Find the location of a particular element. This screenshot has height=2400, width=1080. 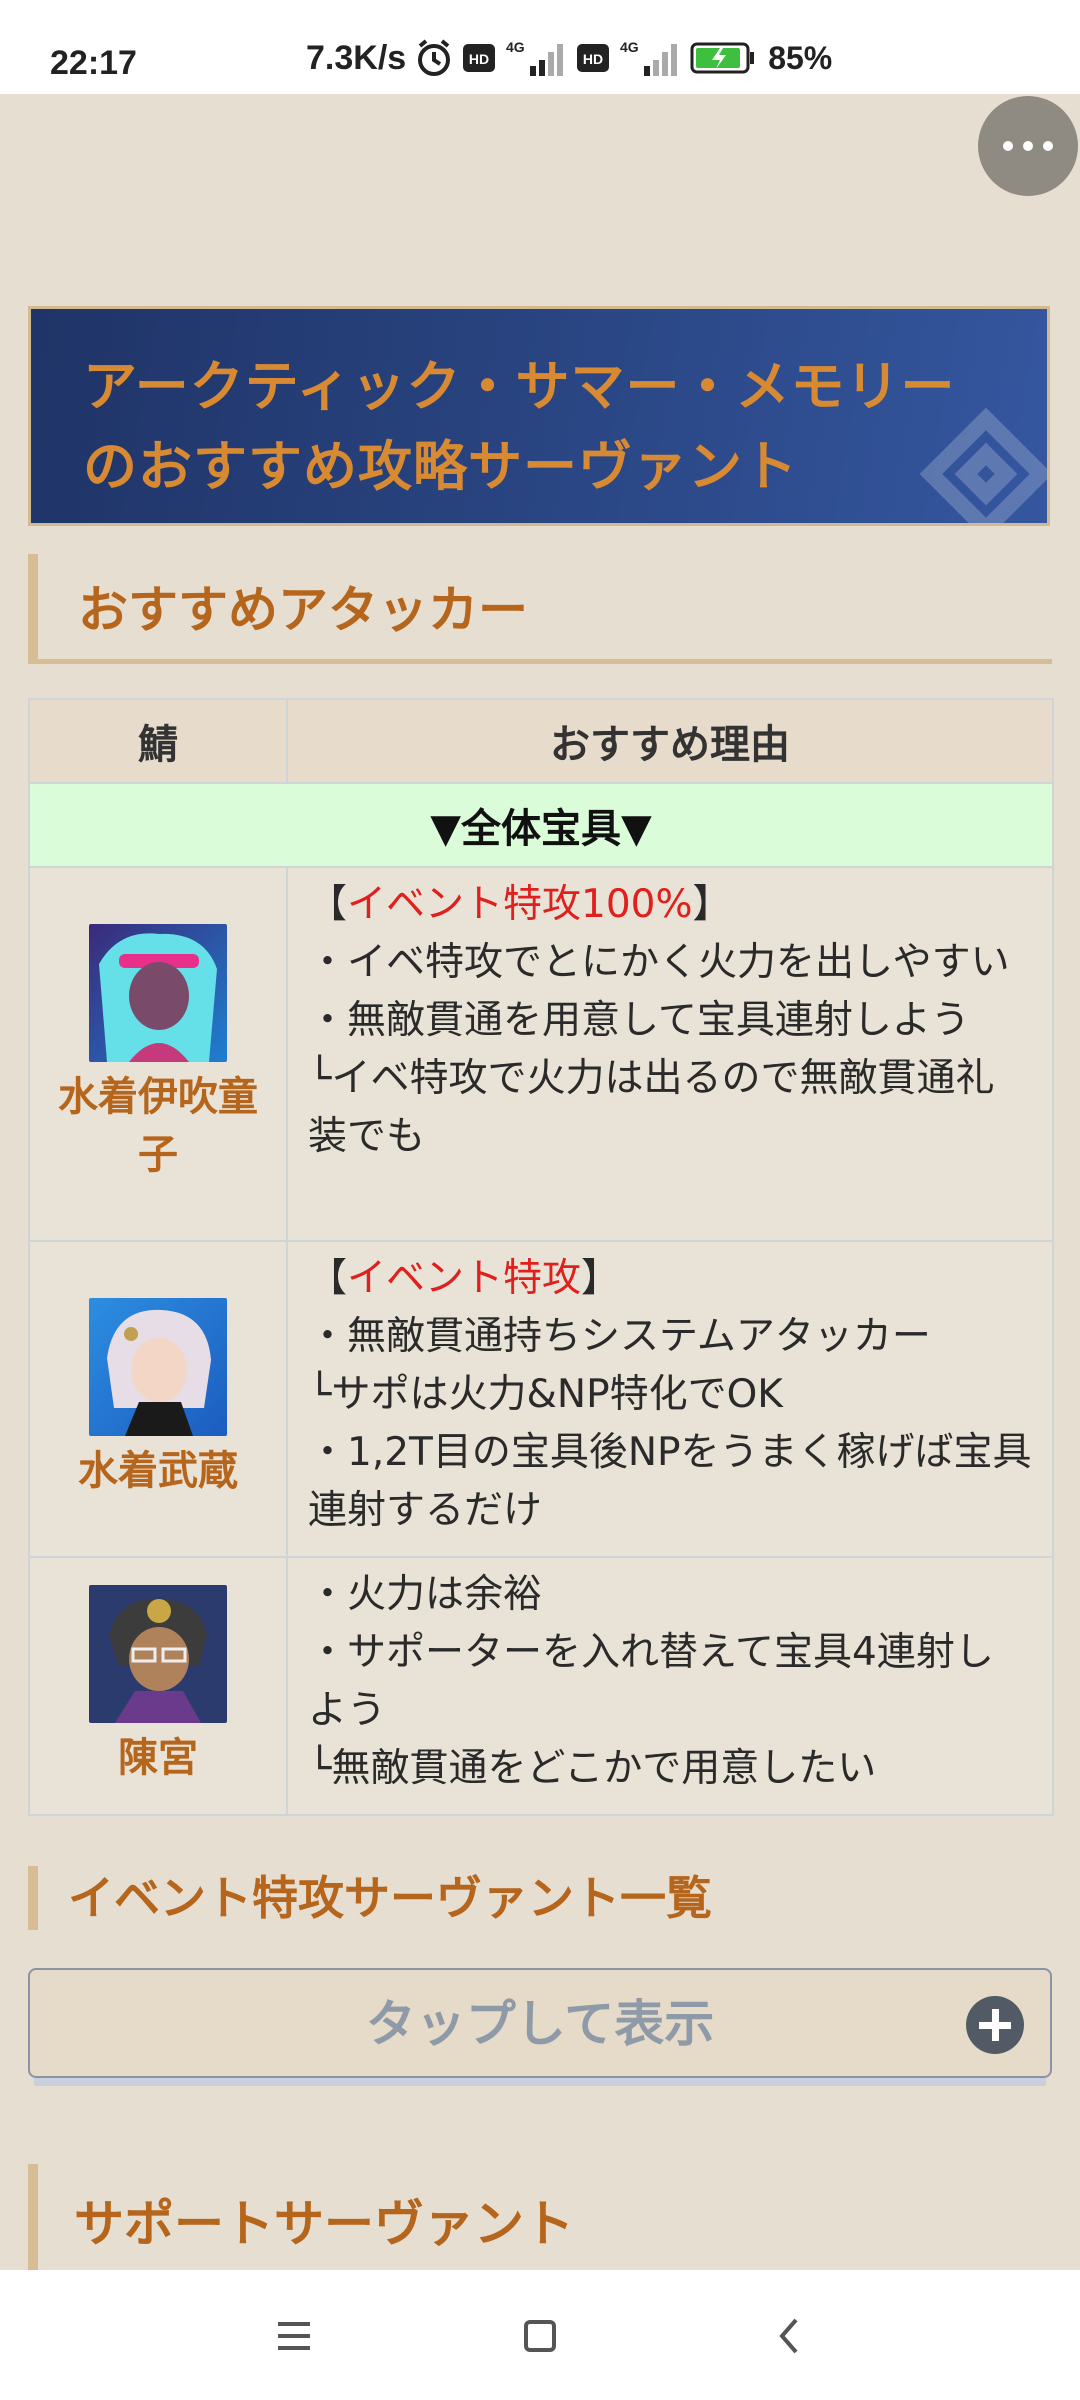

tap-to-expand-button: タップして表示 is located at coordinates (540, 2023).